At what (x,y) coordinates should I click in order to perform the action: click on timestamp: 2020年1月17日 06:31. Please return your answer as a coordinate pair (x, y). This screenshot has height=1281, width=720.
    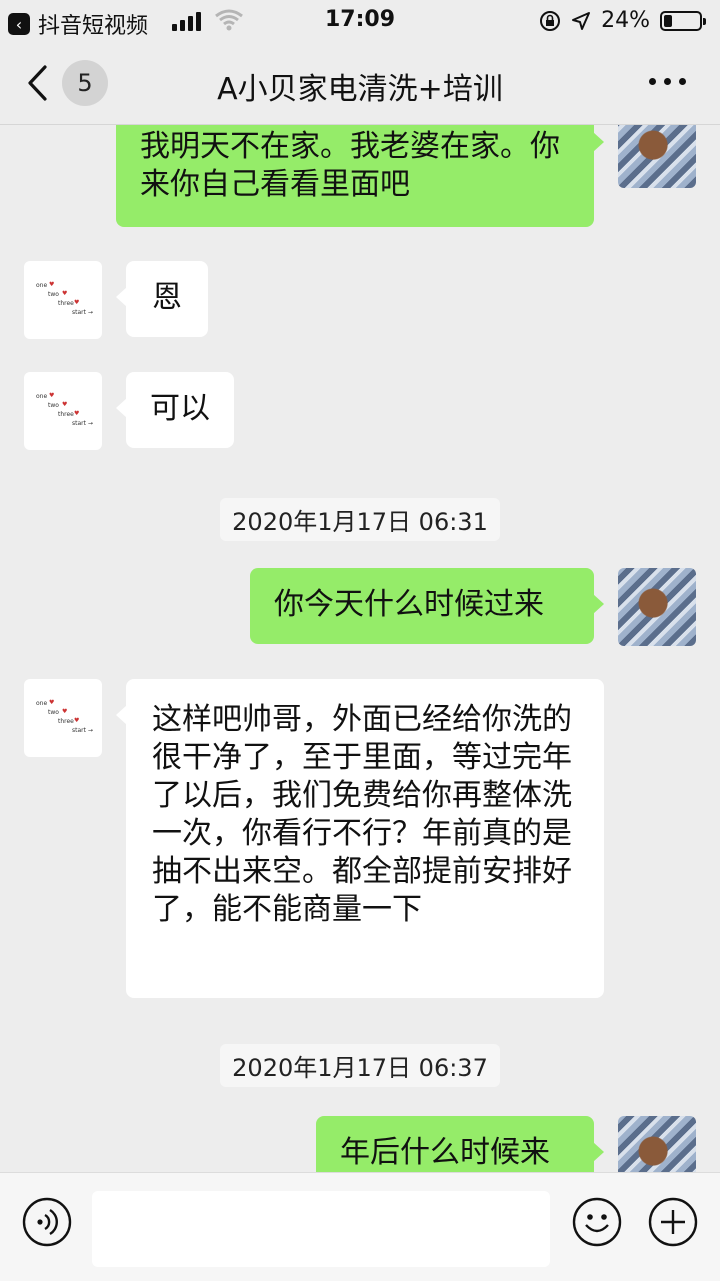
    Looking at the image, I should click on (360, 519).